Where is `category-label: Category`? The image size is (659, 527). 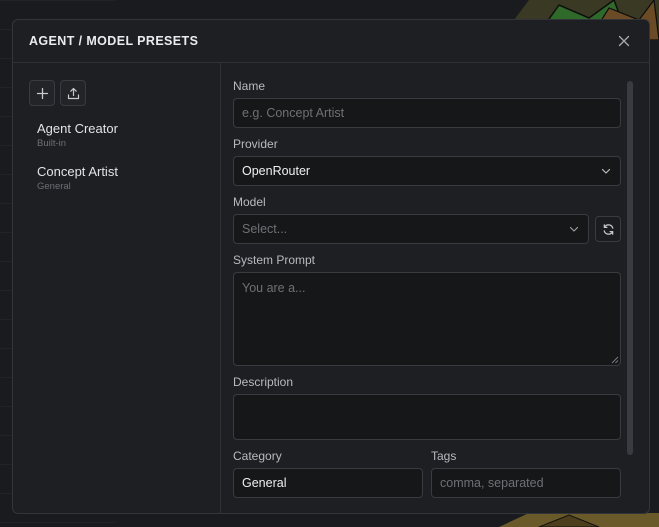 category-label: Category is located at coordinates (257, 456).